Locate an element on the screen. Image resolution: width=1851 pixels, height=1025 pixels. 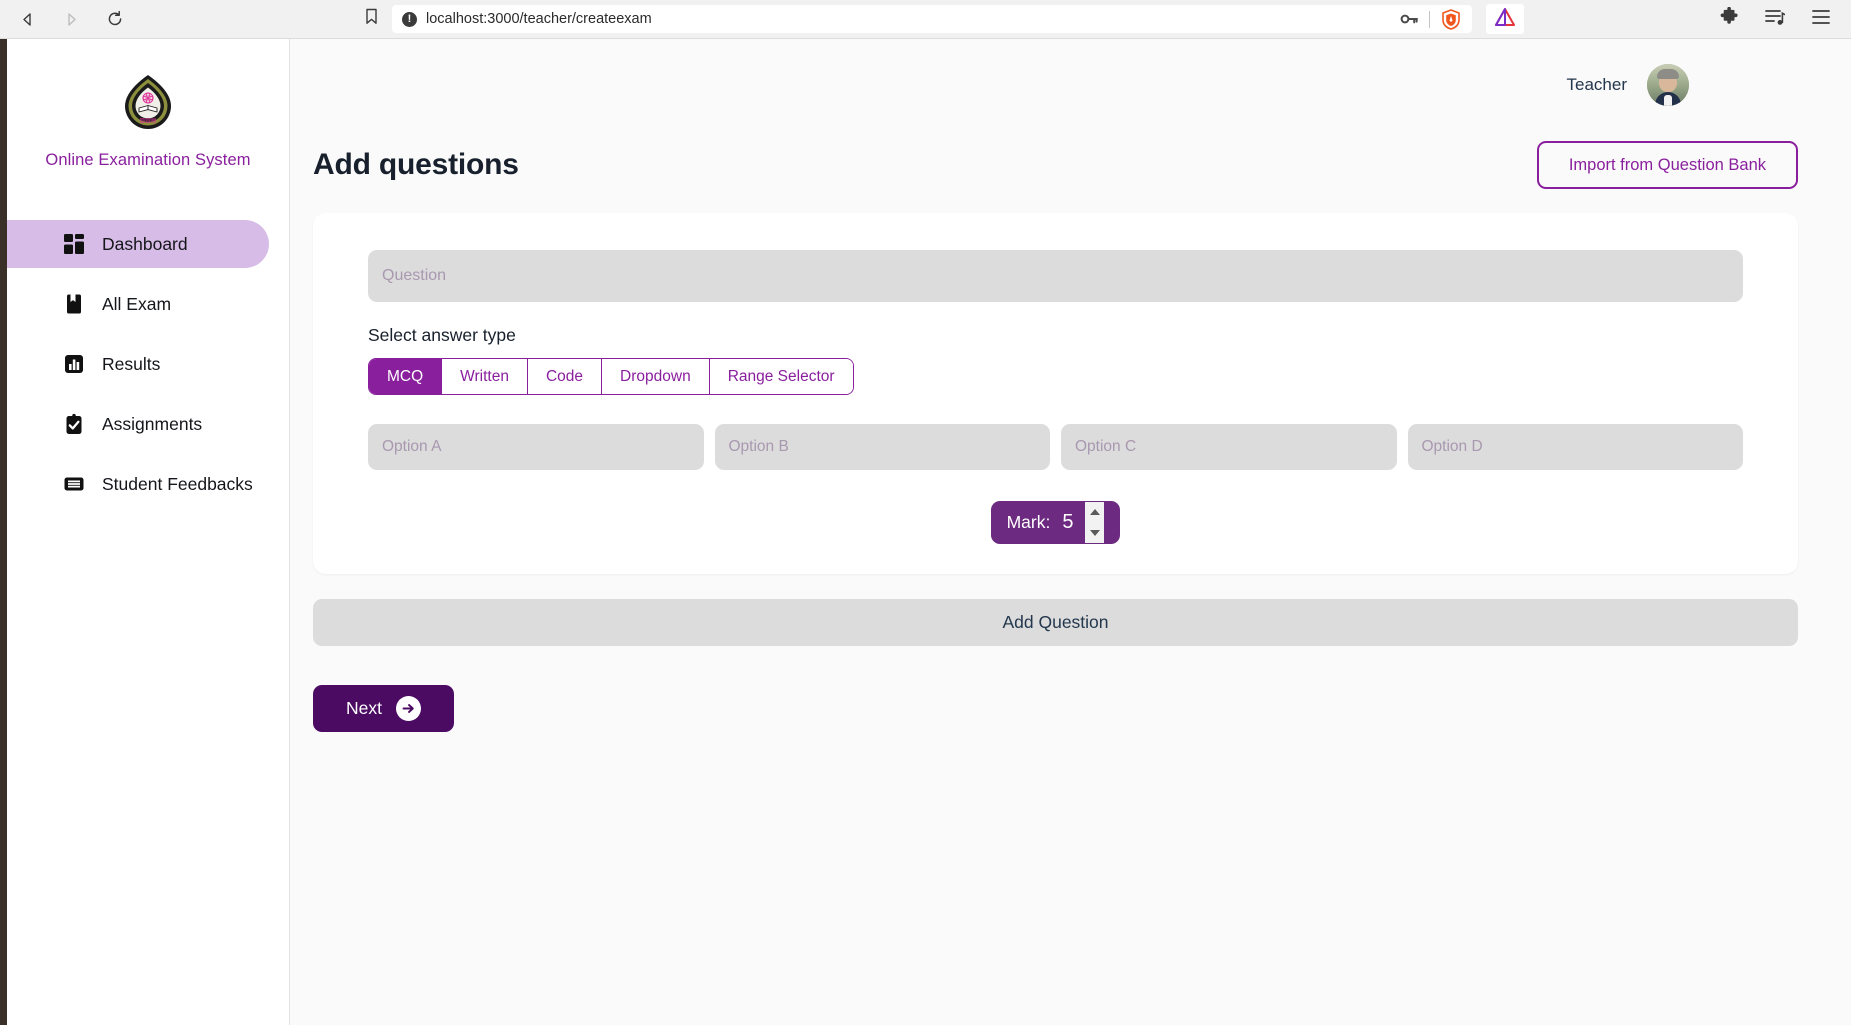
url-bar-area: ! localhost:3000/teacher/createexam is located at coordinates (1038, 19).